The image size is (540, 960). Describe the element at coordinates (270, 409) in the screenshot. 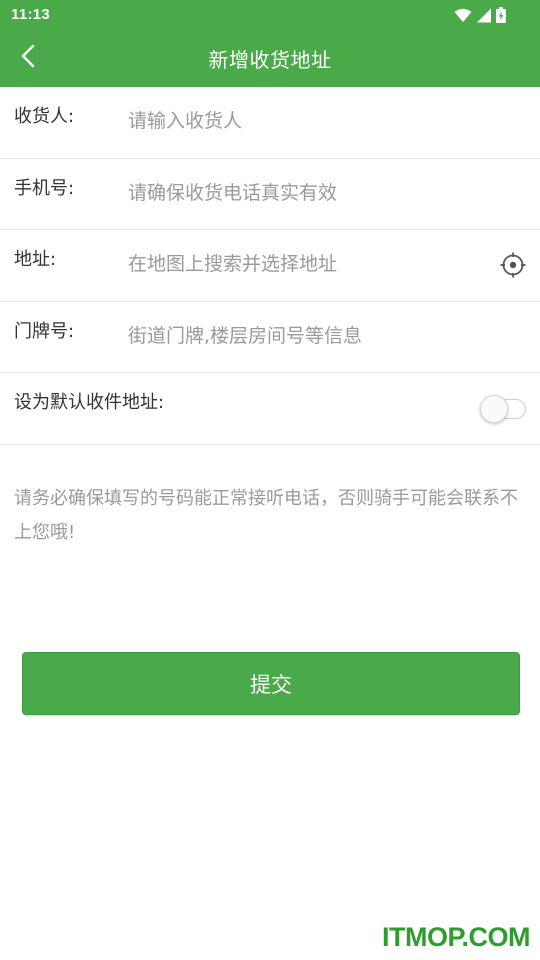

I see `default-address-row: 设为默认收件地址:` at that location.